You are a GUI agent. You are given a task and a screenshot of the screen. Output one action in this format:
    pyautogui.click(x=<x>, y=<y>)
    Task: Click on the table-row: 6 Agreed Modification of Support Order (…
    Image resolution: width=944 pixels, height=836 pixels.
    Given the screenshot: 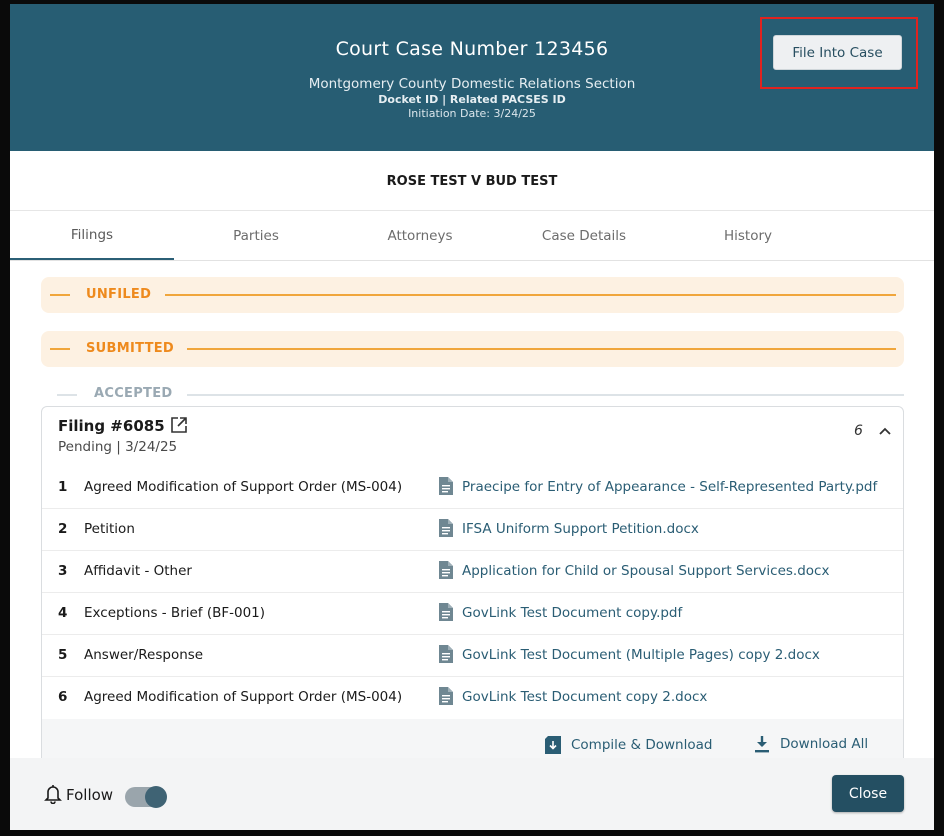 What is the action you would take?
    pyautogui.click(x=472, y=697)
    